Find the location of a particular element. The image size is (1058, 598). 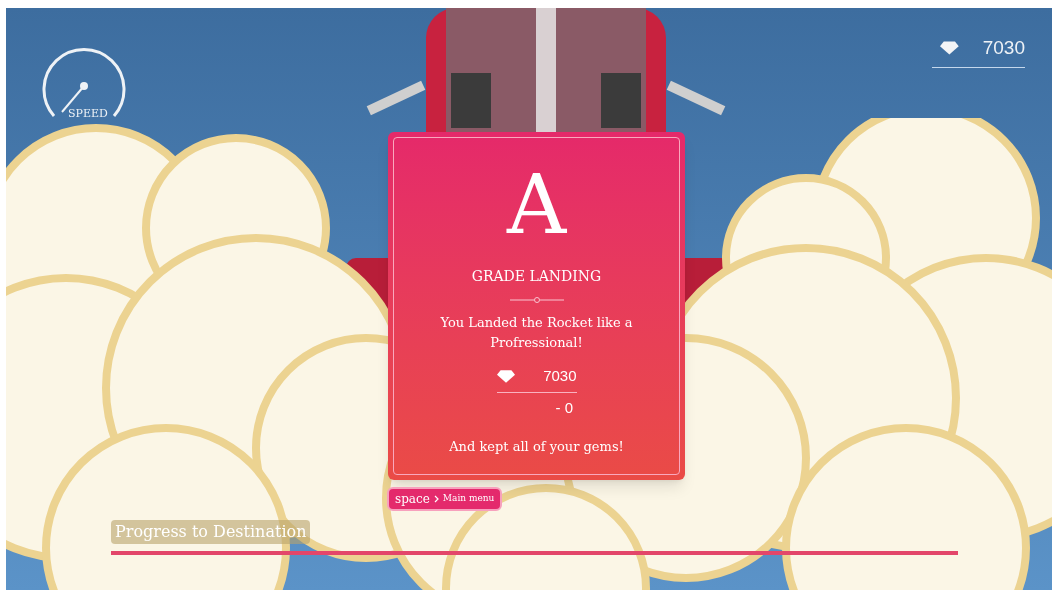

action-label: Main menu is located at coordinates (468, 499).